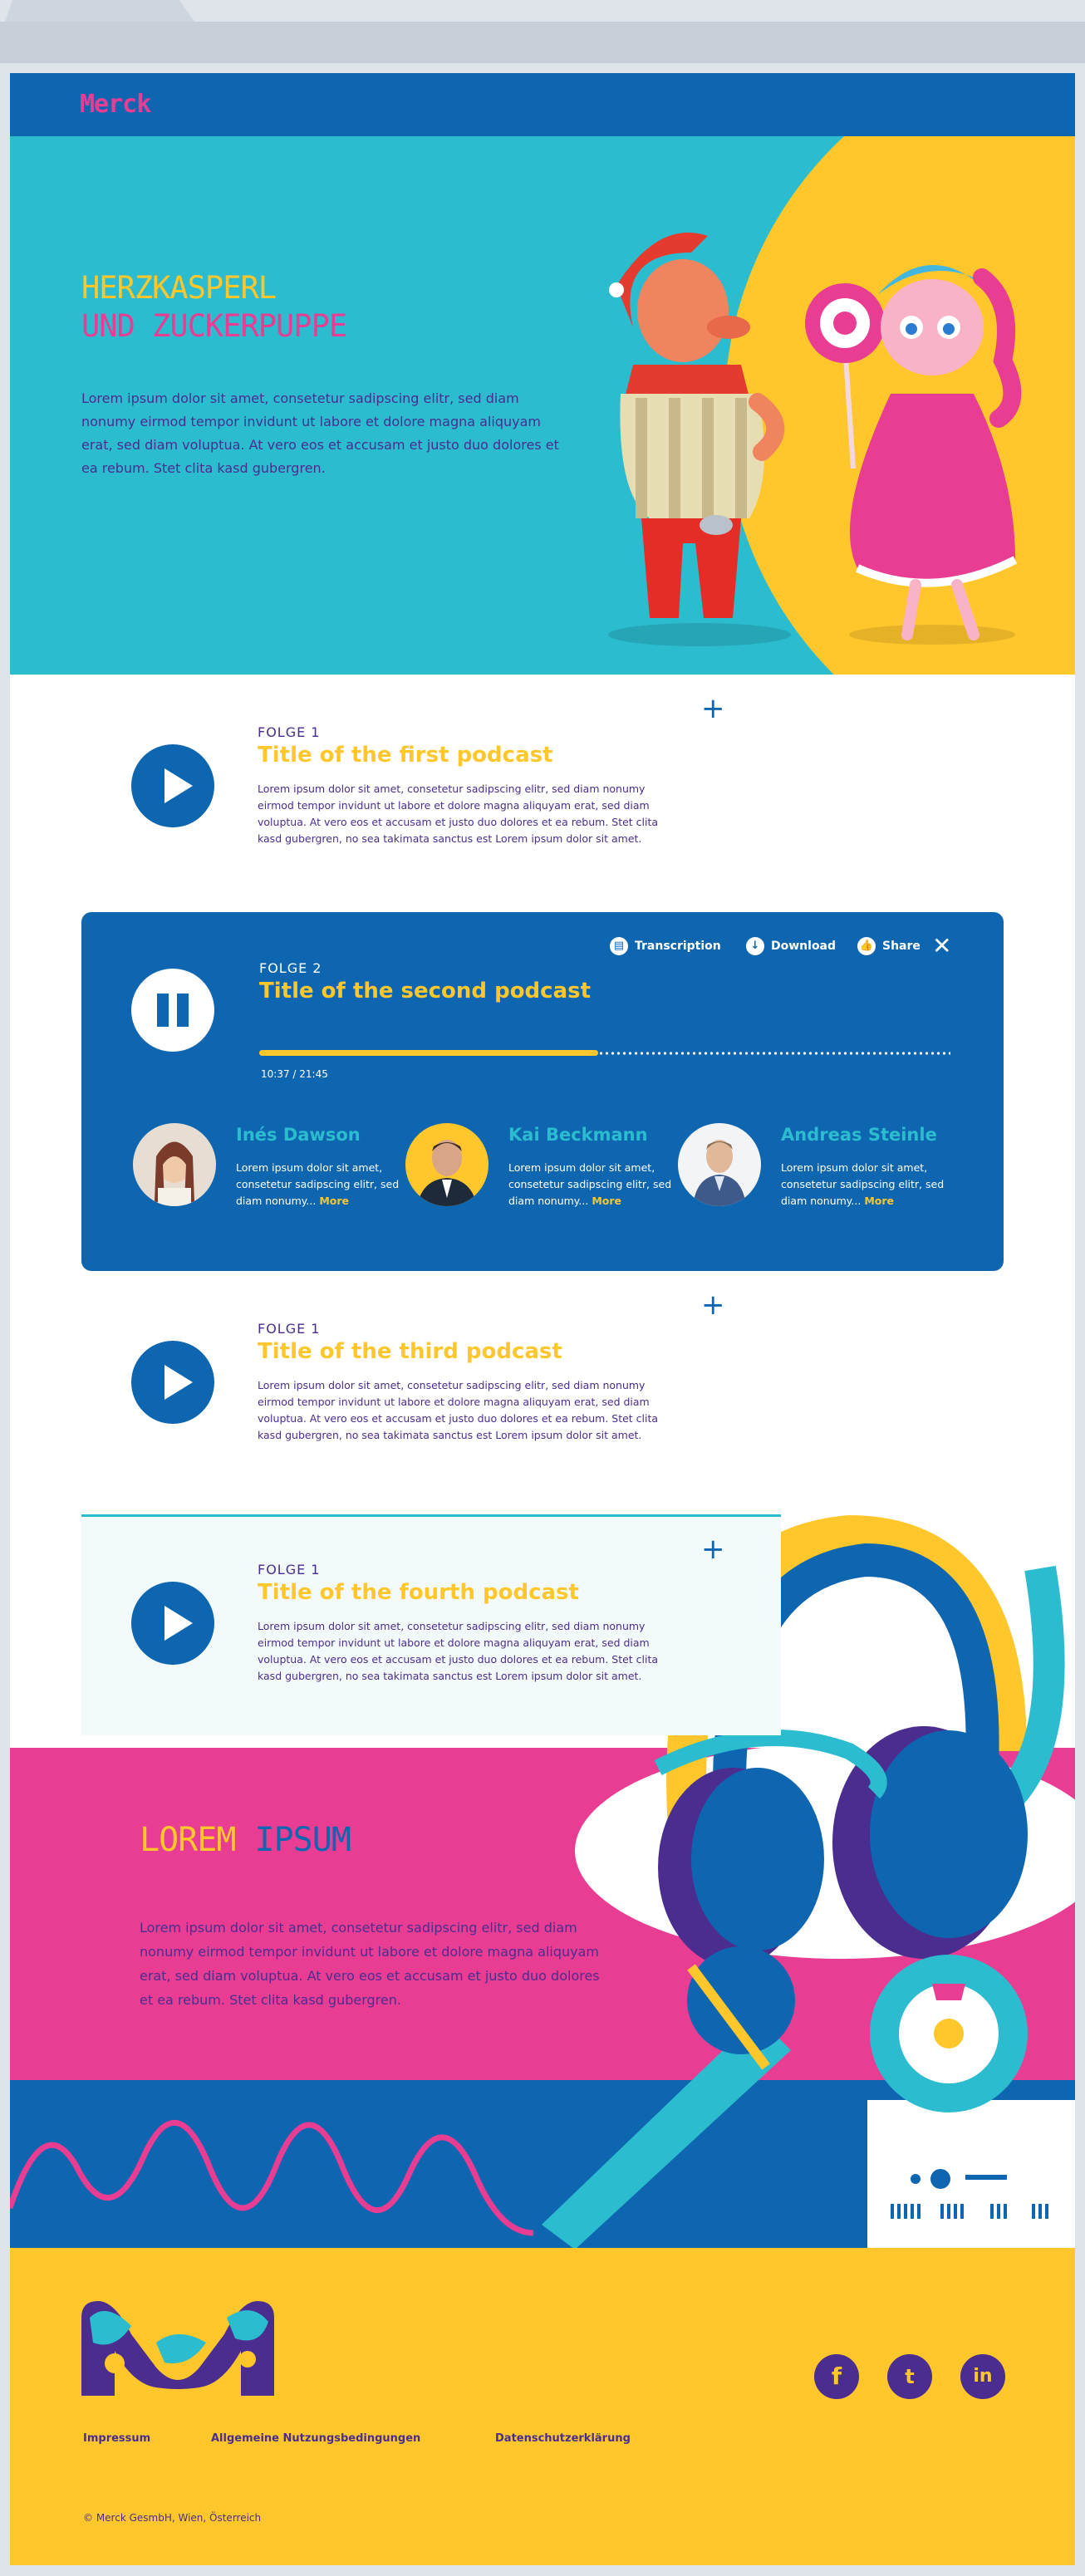  Describe the element at coordinates (290, 968) in the screenshot. I see `episode-label: FOLGE 2` at that location.